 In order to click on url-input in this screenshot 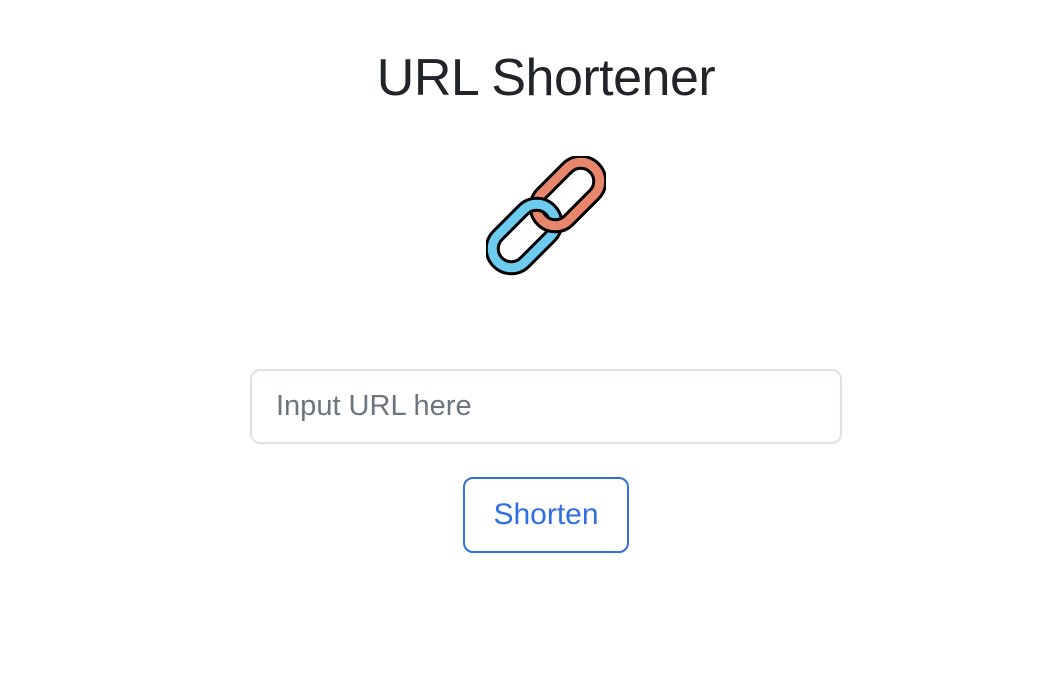, I will do `click(546, 406)`.